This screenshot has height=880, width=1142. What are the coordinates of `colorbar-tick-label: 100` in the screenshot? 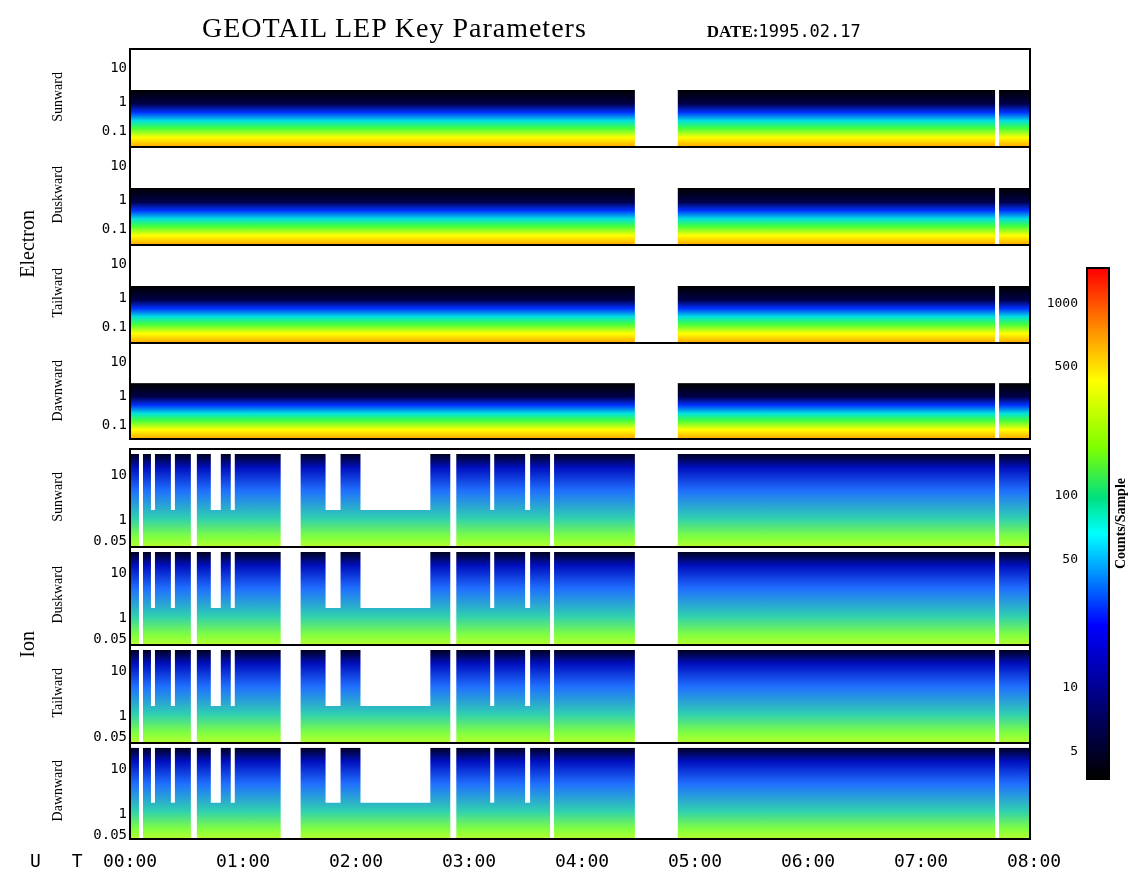 It's located at (1066, 494).